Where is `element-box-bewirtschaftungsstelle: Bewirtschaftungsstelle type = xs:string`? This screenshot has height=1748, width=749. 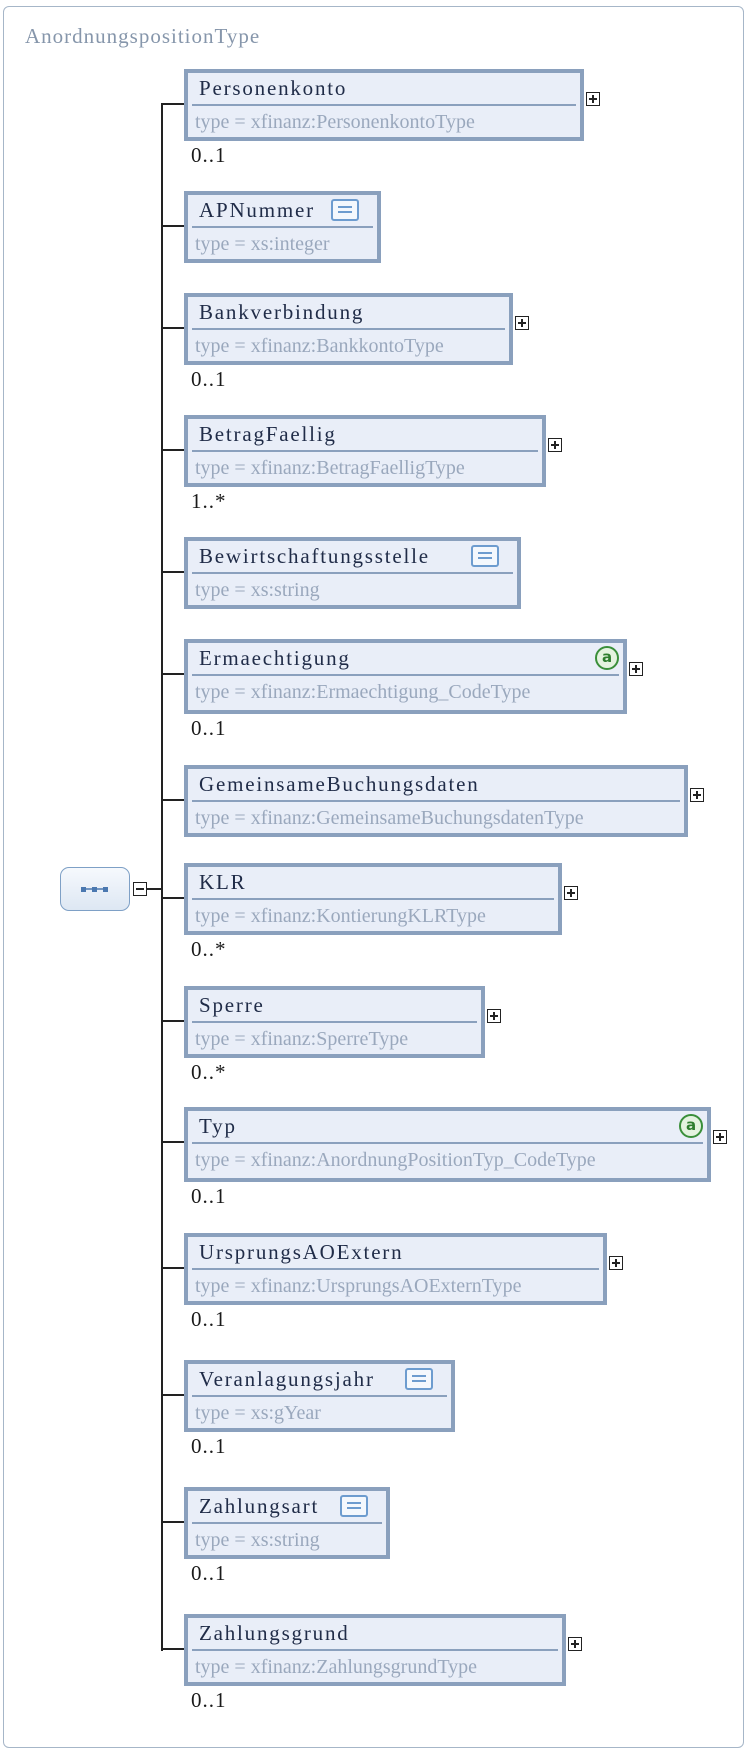 element-box-bewirtschaftungsstelle: Bewirtschaftungsstelle type = xs:string is located at coordinates (352, 573).